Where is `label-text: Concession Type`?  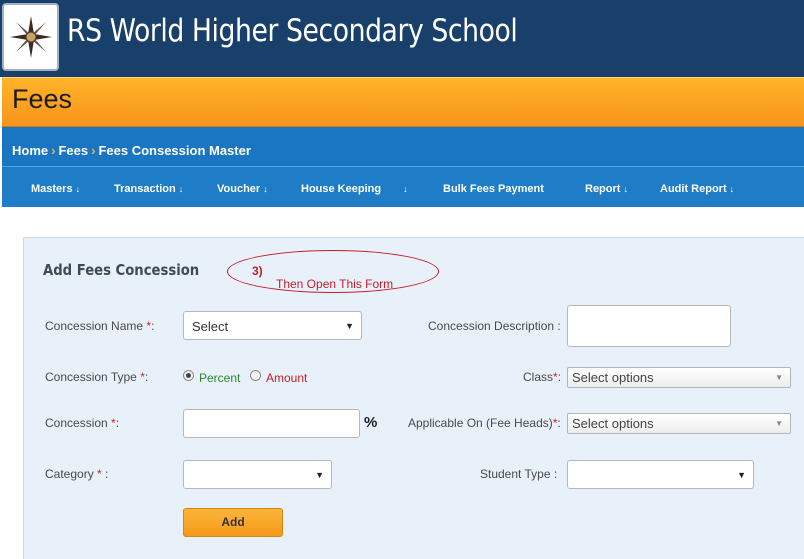 label-text: Concession Type is located at coordinates (91, 377).